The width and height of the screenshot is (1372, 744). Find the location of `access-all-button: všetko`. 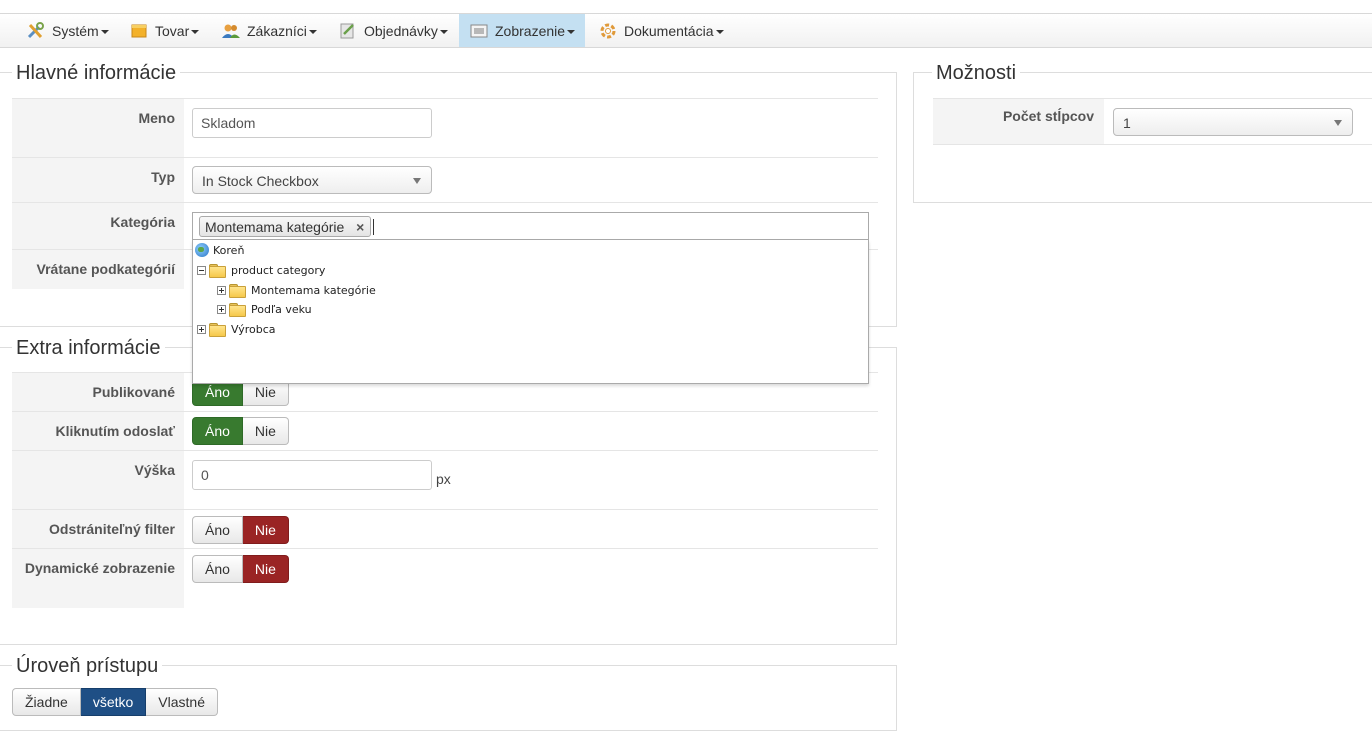

access-all-button: všetko is located at coordinates (113, 702).